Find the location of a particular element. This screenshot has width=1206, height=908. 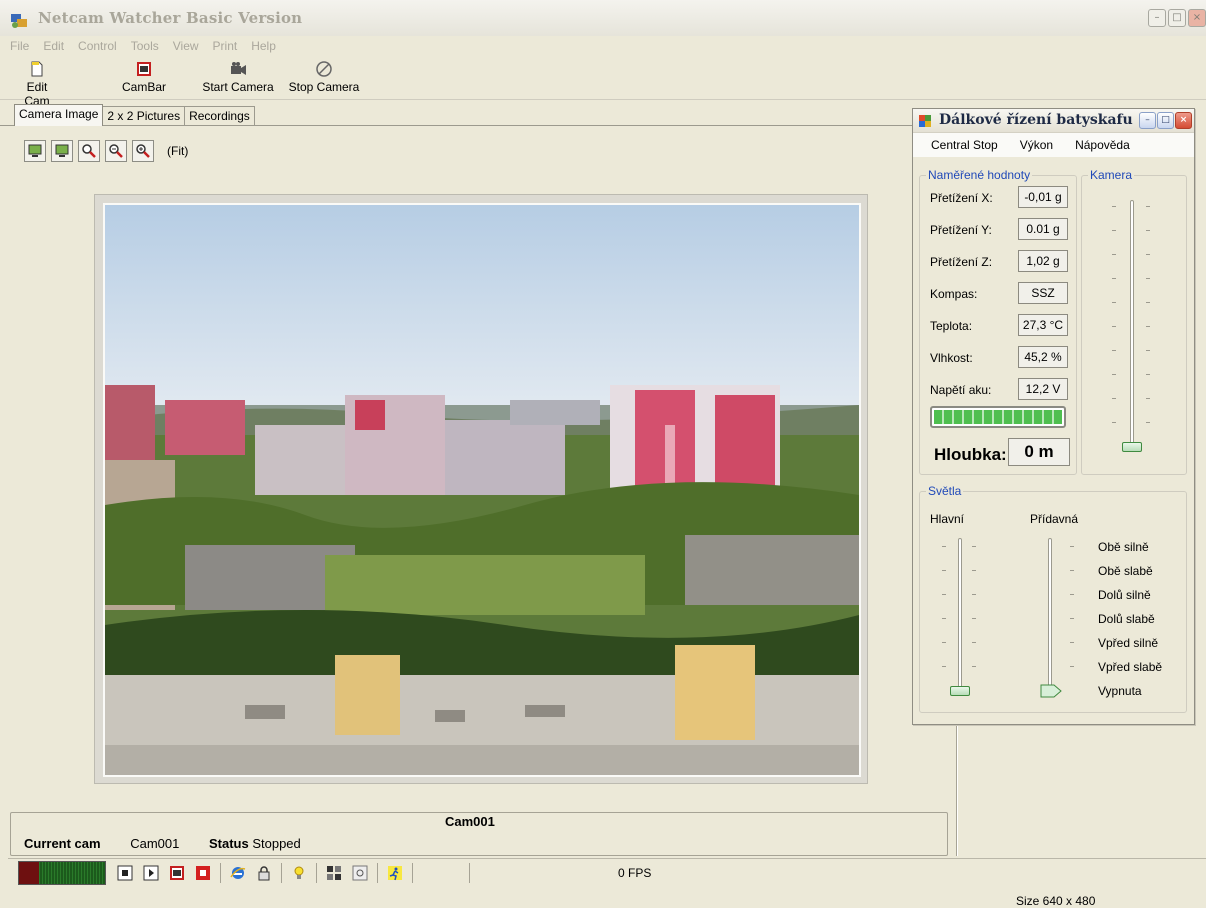

stop-square-button is located at coordinates (125, 873).